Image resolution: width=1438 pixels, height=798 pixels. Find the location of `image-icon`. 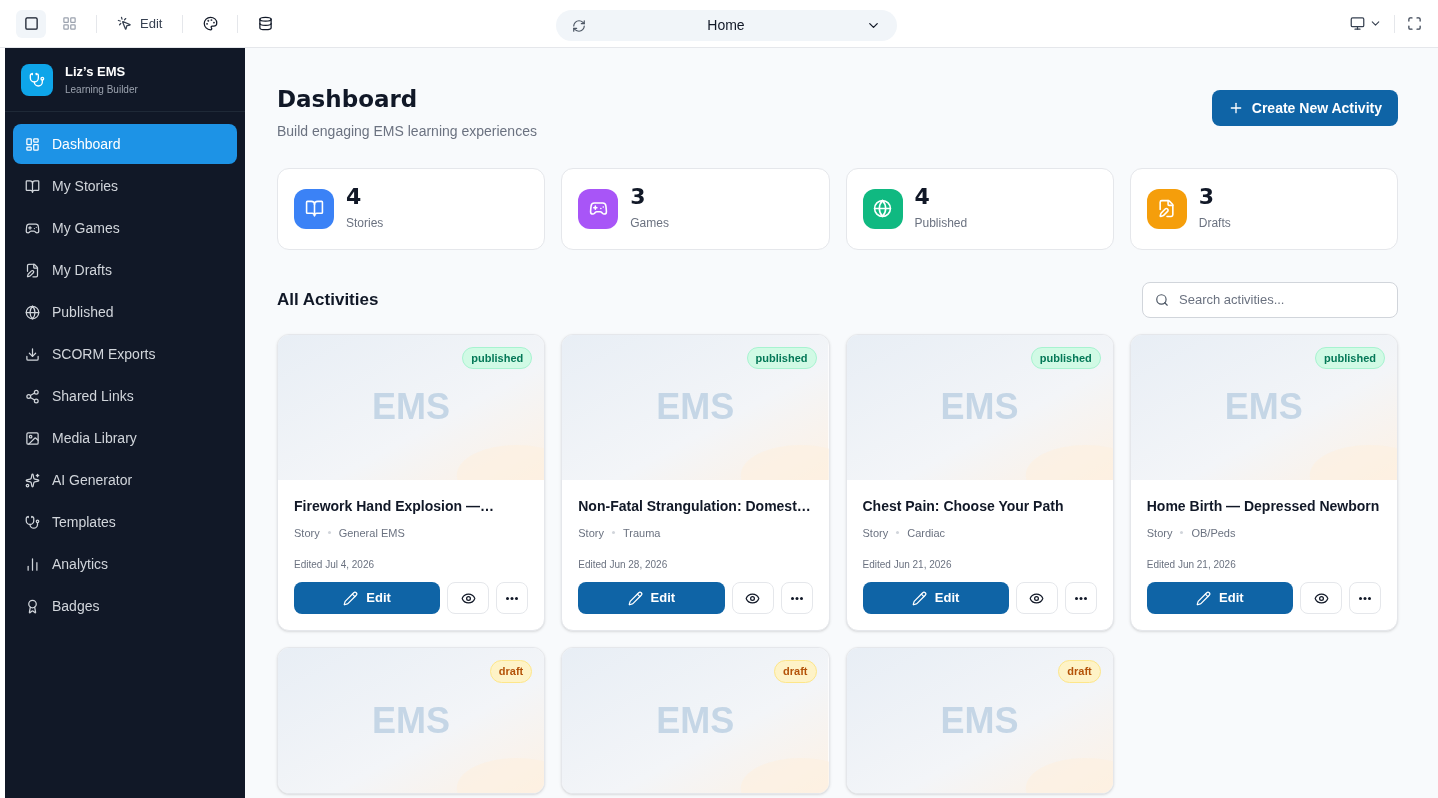

image-icon is located at coordinates (32, 438).